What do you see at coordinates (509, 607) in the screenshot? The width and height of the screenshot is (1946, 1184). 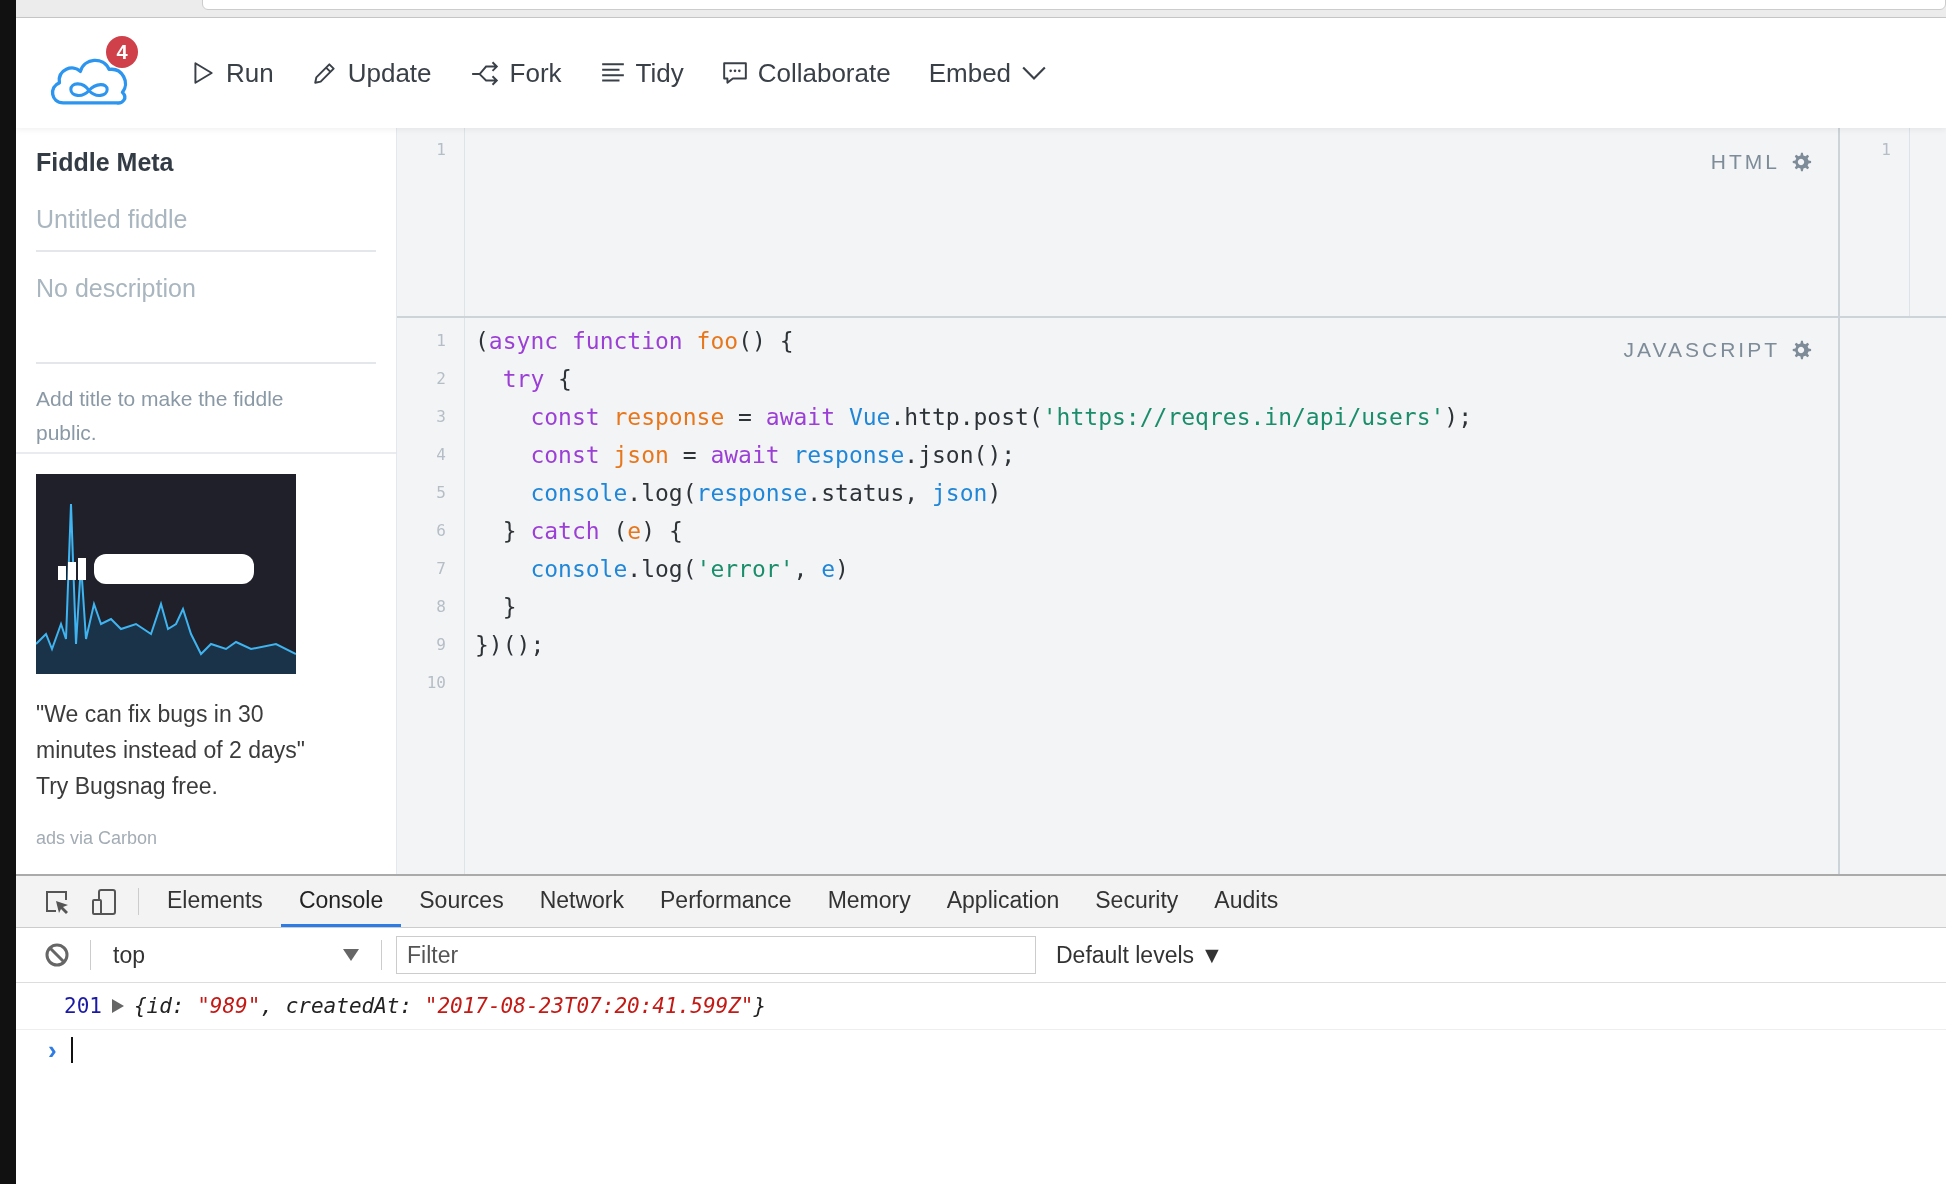 I see `code-line: }` at bounding box center [509, 607].